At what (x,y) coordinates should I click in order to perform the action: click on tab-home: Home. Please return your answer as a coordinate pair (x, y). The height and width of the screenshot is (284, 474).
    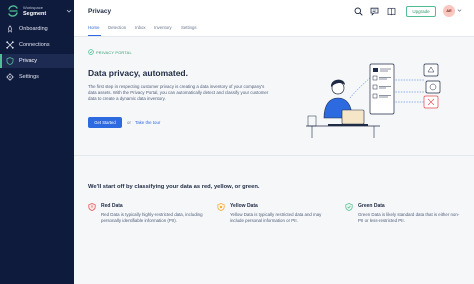
    Looking at the image, I should click on (93, 27).